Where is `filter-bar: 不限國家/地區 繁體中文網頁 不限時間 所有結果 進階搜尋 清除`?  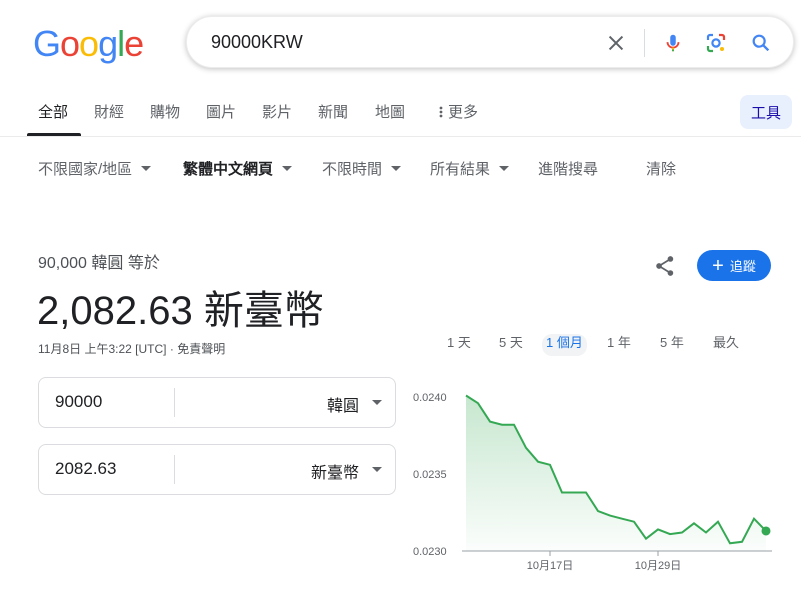 filter-bar: 不限國家/地區 繁體中文網頁 不限時間 所有結果 進階搜尋 清除 is located at coordinates (400, 170).